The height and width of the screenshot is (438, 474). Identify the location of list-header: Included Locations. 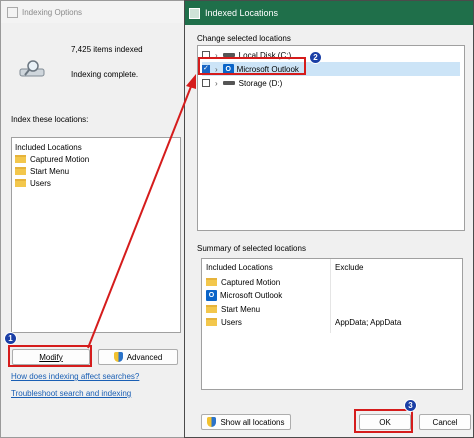
(48, 147).